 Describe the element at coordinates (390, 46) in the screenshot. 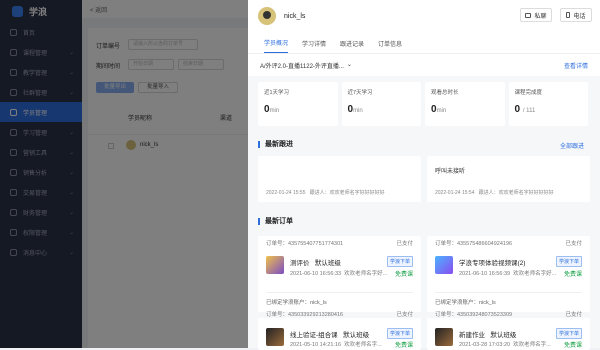

I see `tab-orders: 订单信息` at that location.